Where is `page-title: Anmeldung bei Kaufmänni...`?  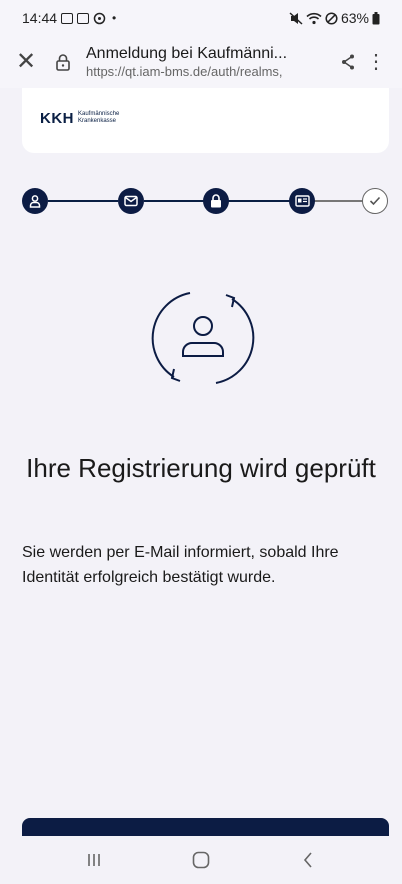
page-title: Anmeldung bei Kaufmänni... is located at coordinates (187, 53).